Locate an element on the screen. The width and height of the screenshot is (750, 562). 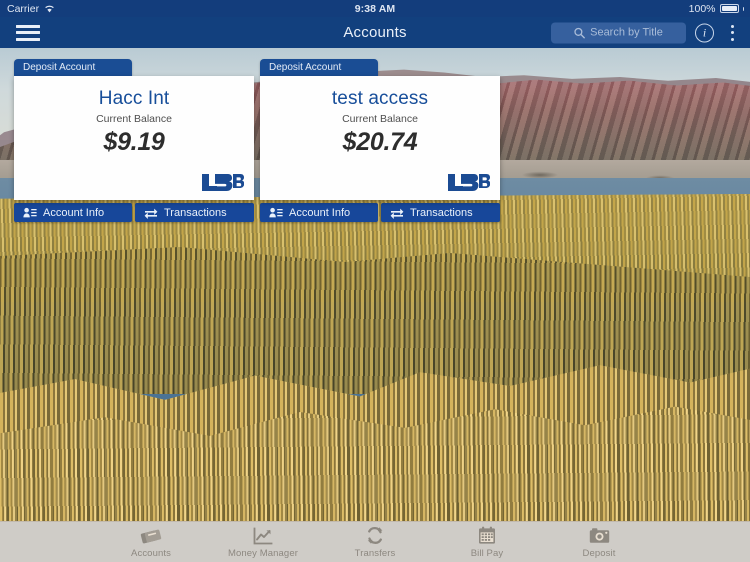
account-name: test access is located at coordinates (380, 98).